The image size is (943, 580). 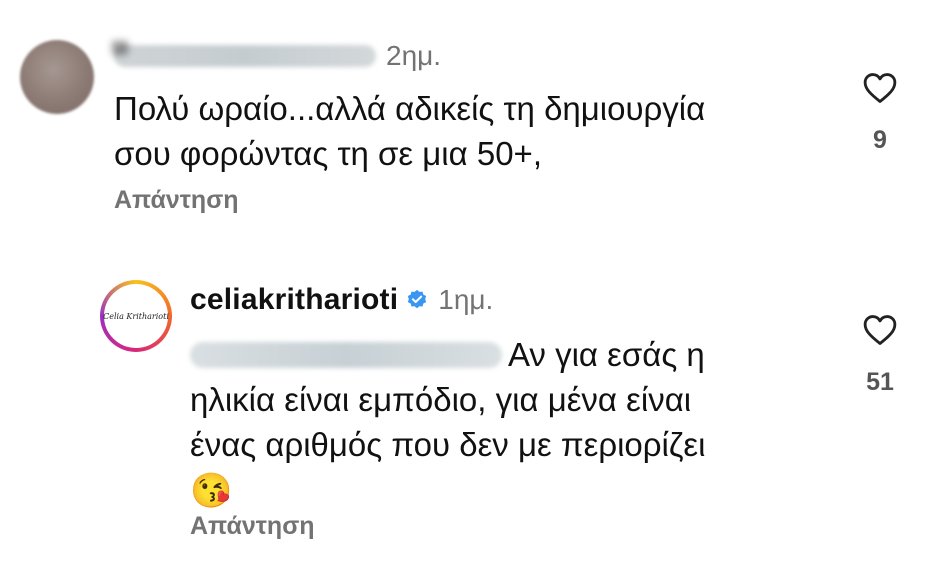 I want to click on comment-header: celiakritharioti 1ημ., so click(x=341, y=300).